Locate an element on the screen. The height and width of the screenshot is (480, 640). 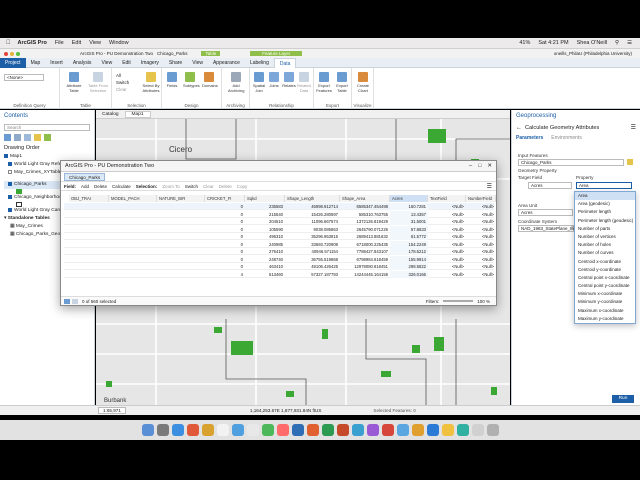
table-cell: 11096.667574 is located at coordinates (312, 221).